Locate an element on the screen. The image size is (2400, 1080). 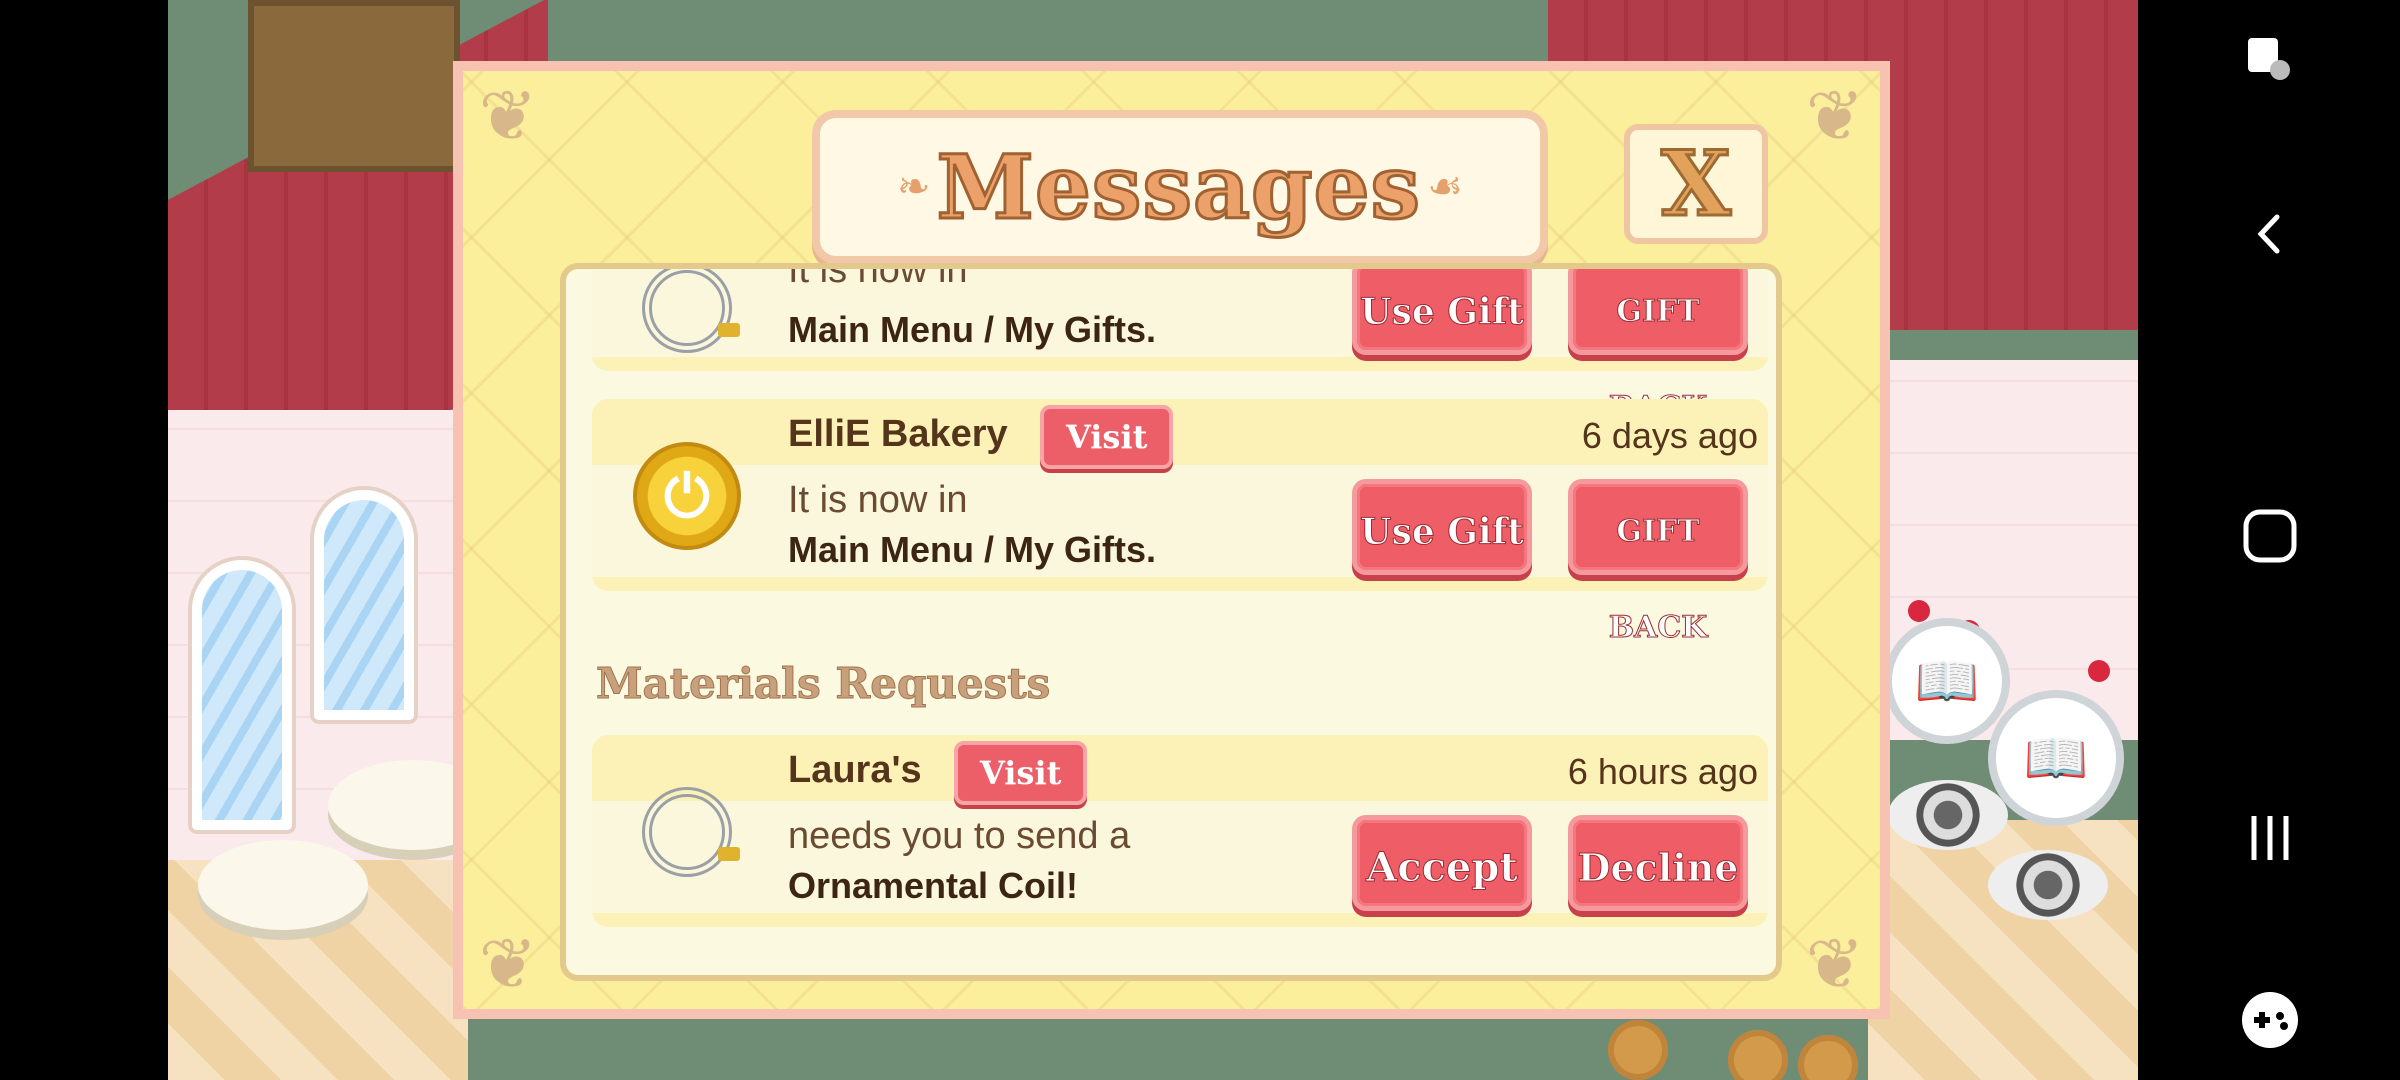
home-icon is located at coordinates (2270, 536).